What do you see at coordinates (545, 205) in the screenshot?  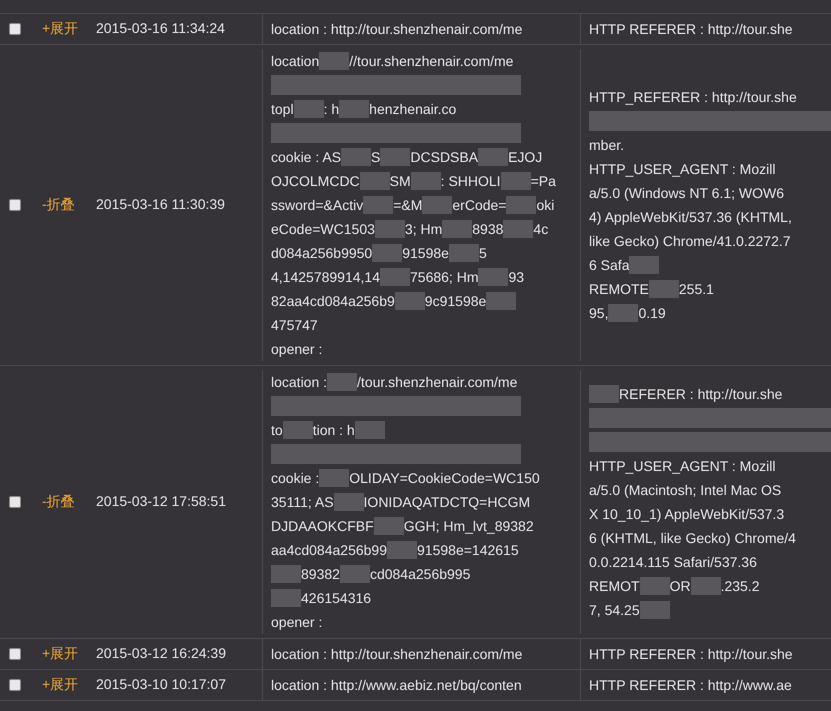 I see `cell-text: oki` at bounding box center [545, 205].